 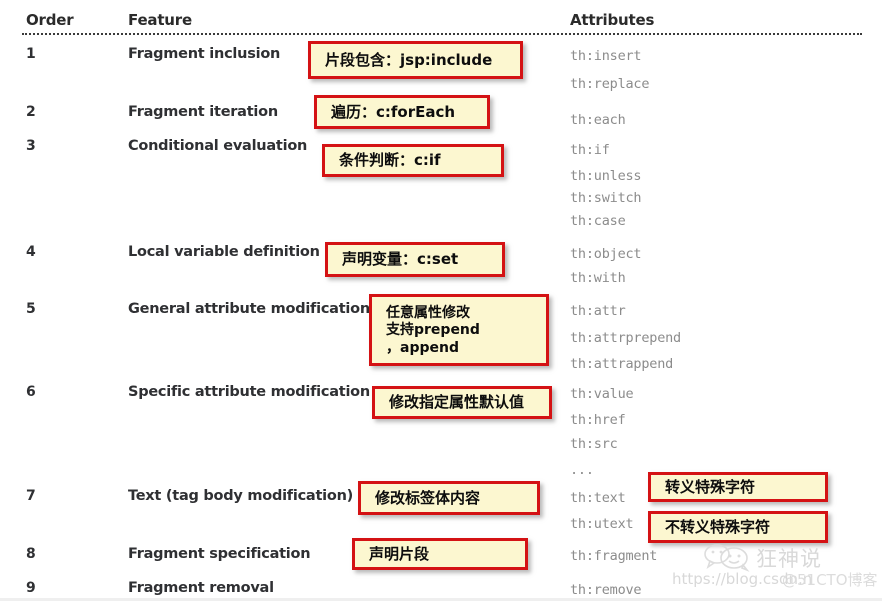 I want to click on table-cell-attribute: th:href, so click(x=598, y=420).